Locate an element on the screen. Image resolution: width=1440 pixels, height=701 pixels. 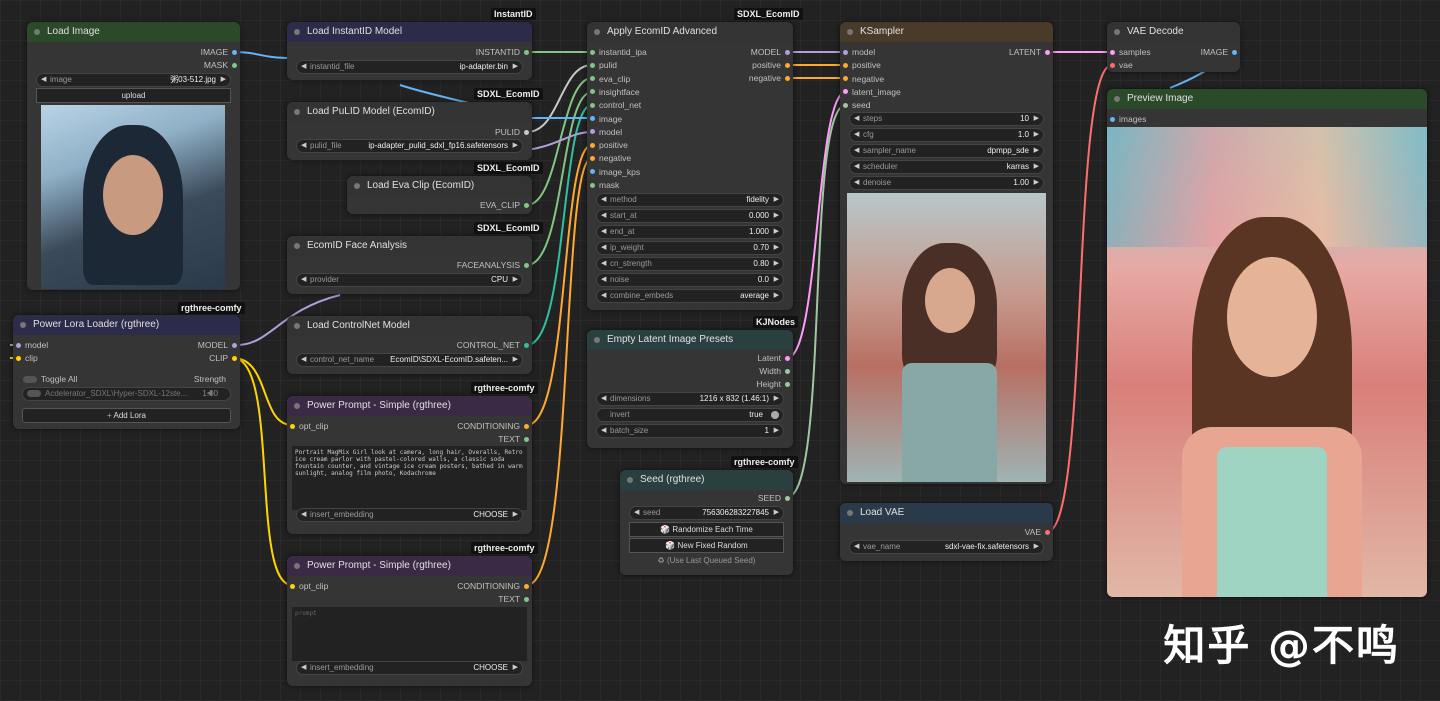
input-latent-image: latent_image is located at coordinates (901, 92).